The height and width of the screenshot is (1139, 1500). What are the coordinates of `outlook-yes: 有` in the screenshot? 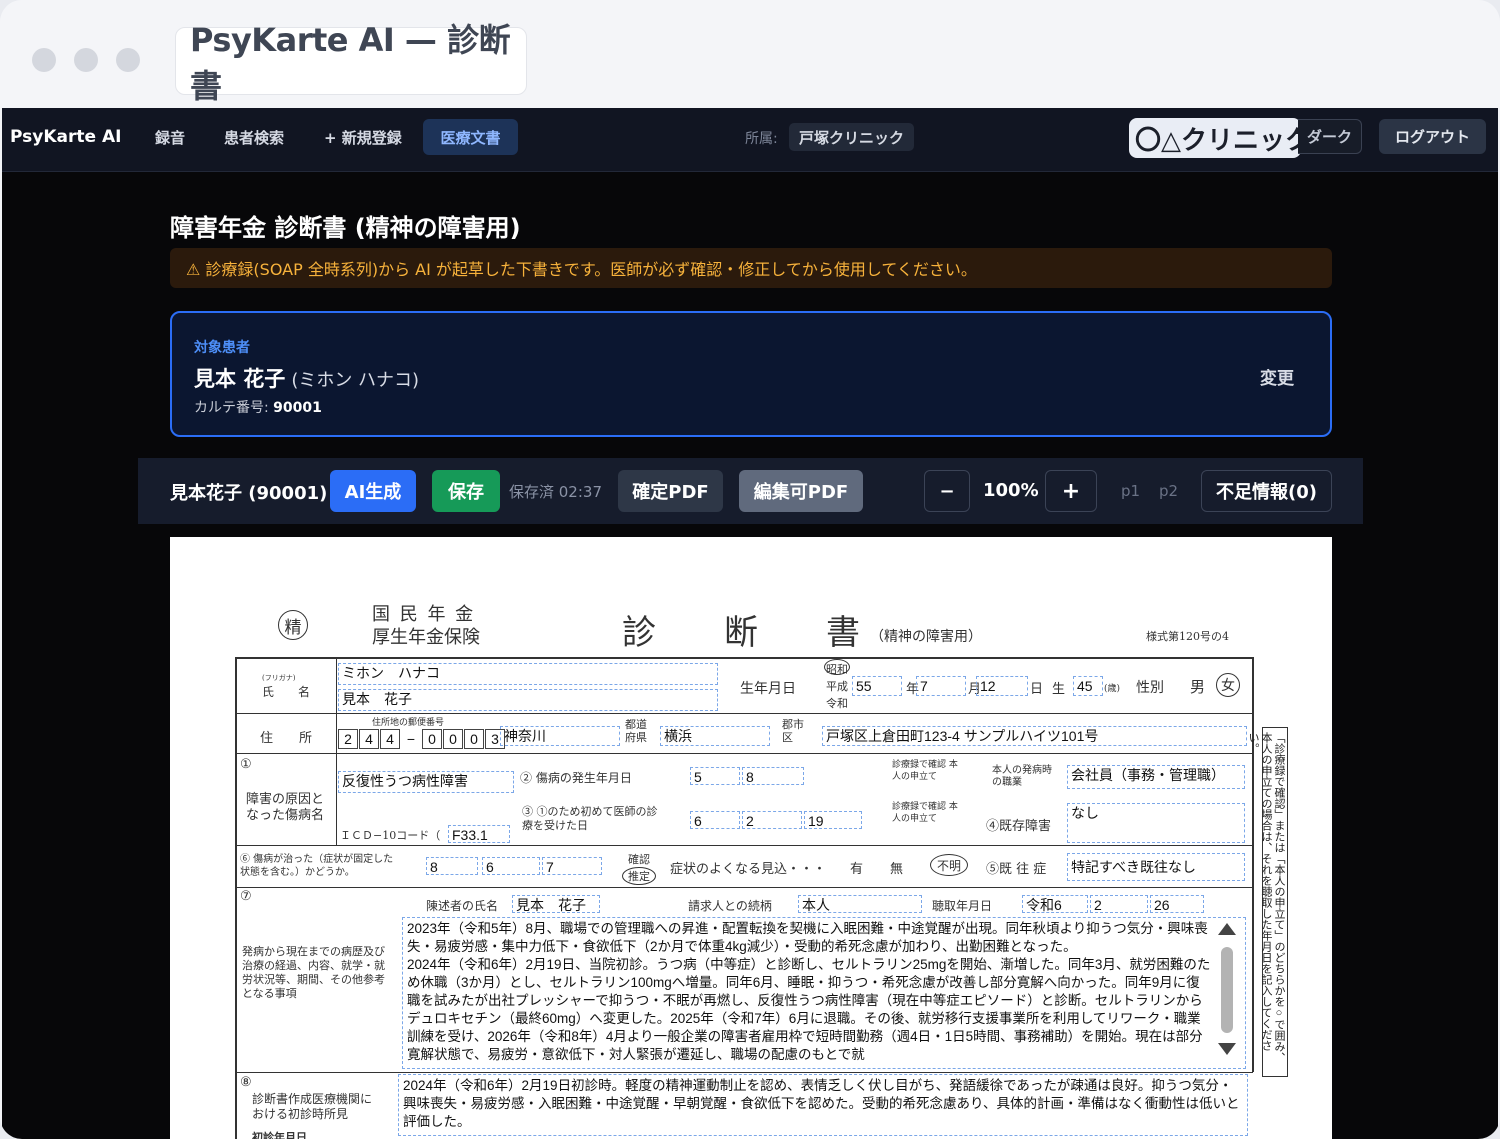 It's located at (856, 867).